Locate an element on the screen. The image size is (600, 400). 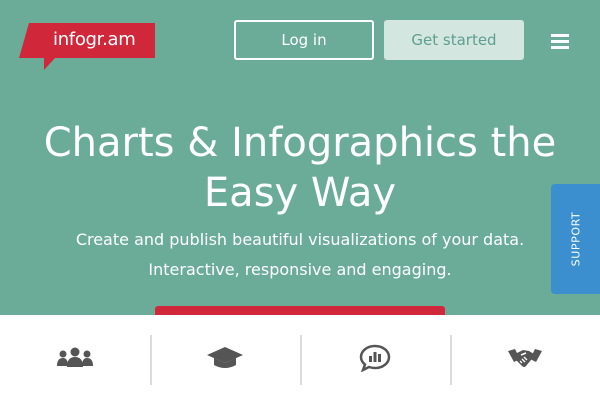
support-tab: SUPPORT is located at coordinates (575, 239).